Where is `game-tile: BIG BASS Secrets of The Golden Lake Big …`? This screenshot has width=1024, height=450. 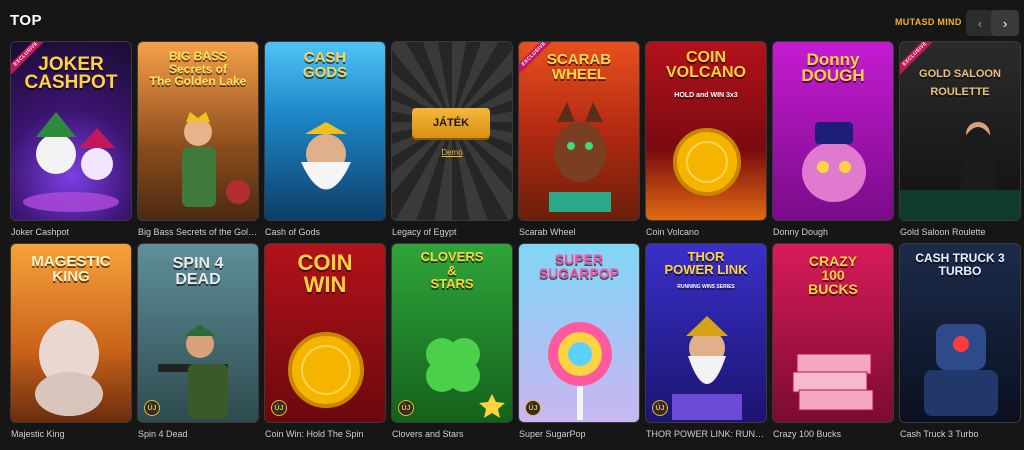
game-tile: BIG BASS Secrets of The Golden Lake Big … is located at coordinates (198, 139).